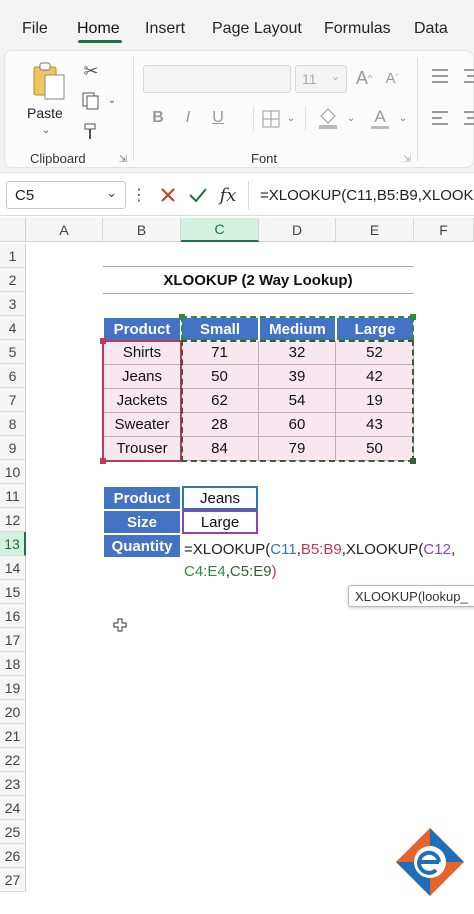 The width and height of the screenshot is (474, 914). Describe the element at coordinates (13, 352) in the screenshot. I see `row-header: 5` at that location.